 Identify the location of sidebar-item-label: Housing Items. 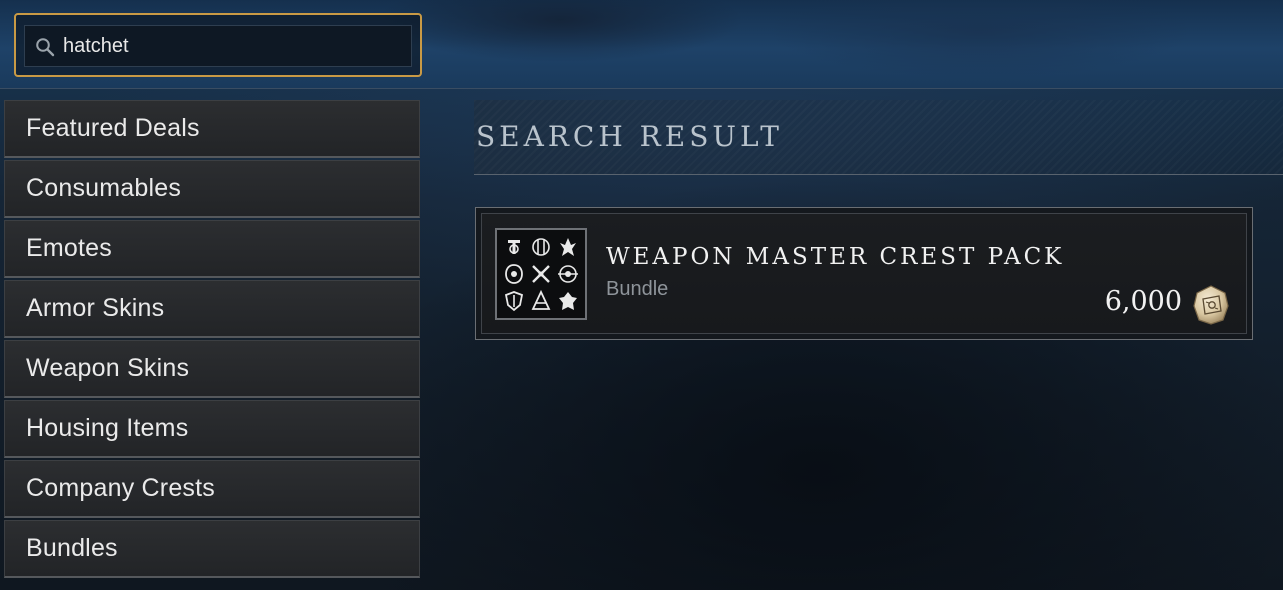
(107, 428).